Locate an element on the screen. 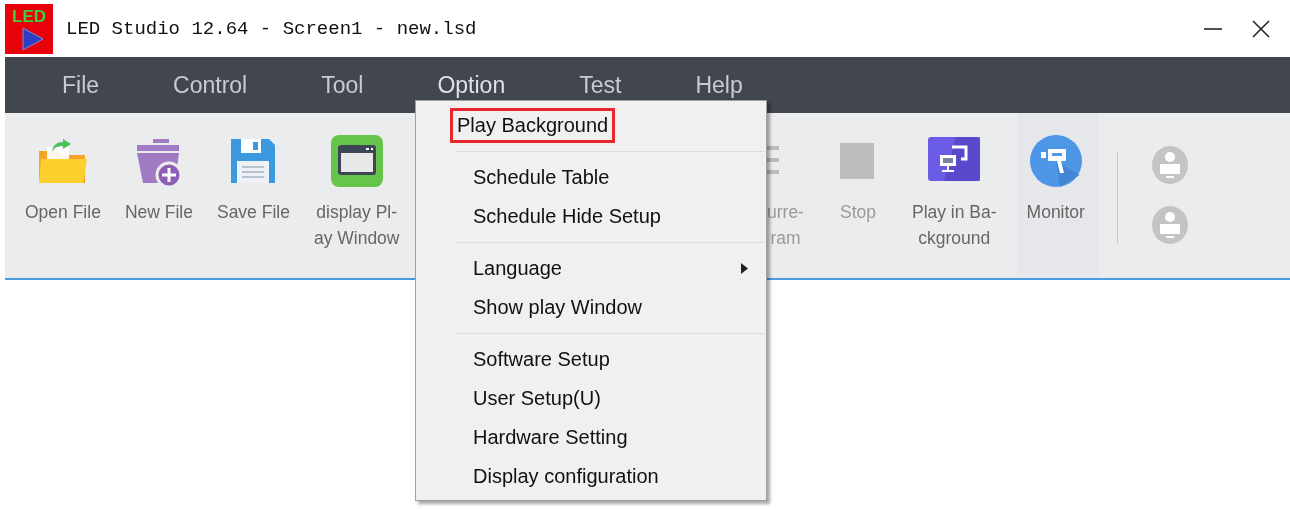 The width and height of the screenshot is (1290, 510). toolbar-button: display Pl- ay Window is located at coordinates (356, 195).